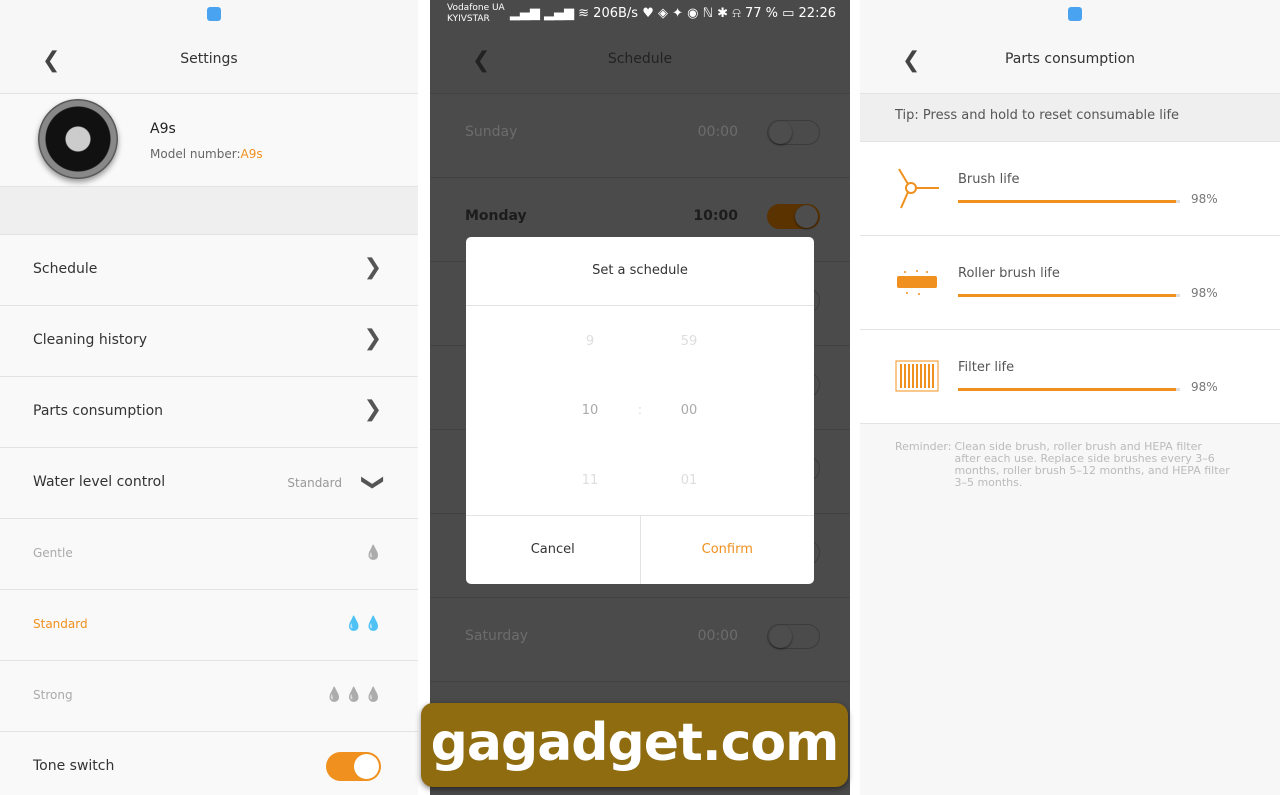 The image size is (1280, 795). Describe the element at coordinates (65, 269) in the screenshot. I see `menu-label: Schedule` at that location.